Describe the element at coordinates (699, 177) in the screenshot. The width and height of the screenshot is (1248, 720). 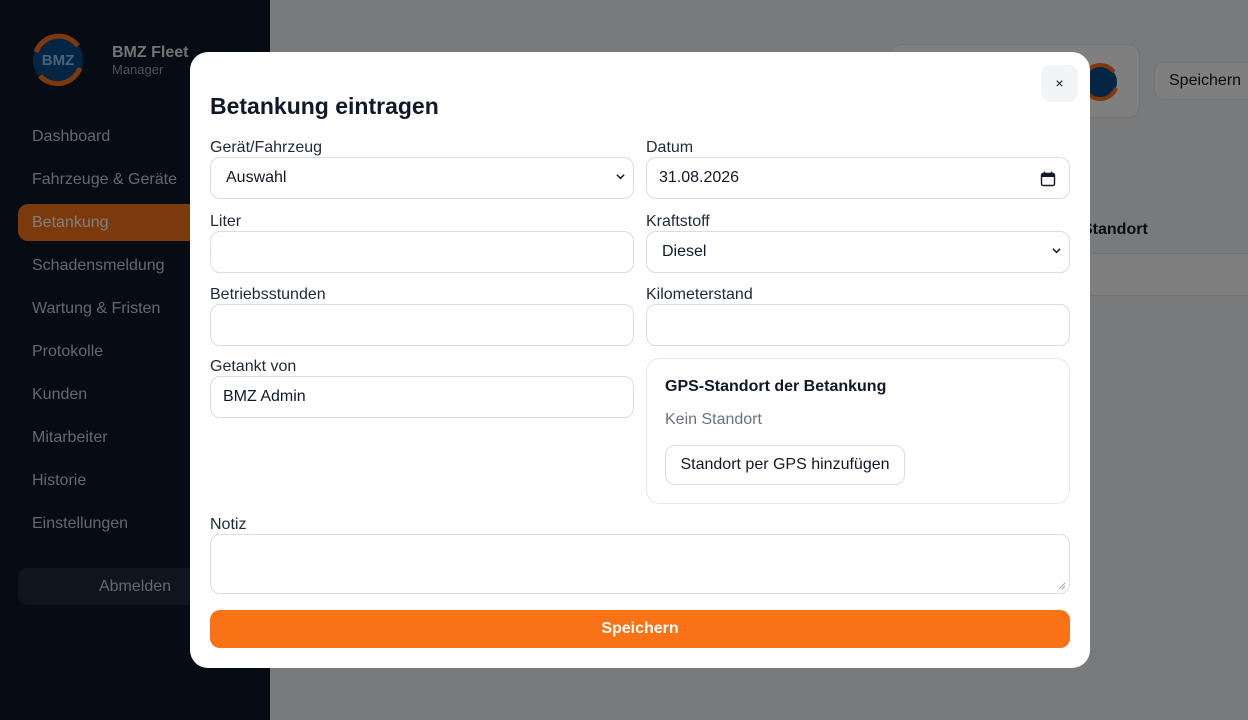
I see `date-field-value: 31.08.2026` at that location.